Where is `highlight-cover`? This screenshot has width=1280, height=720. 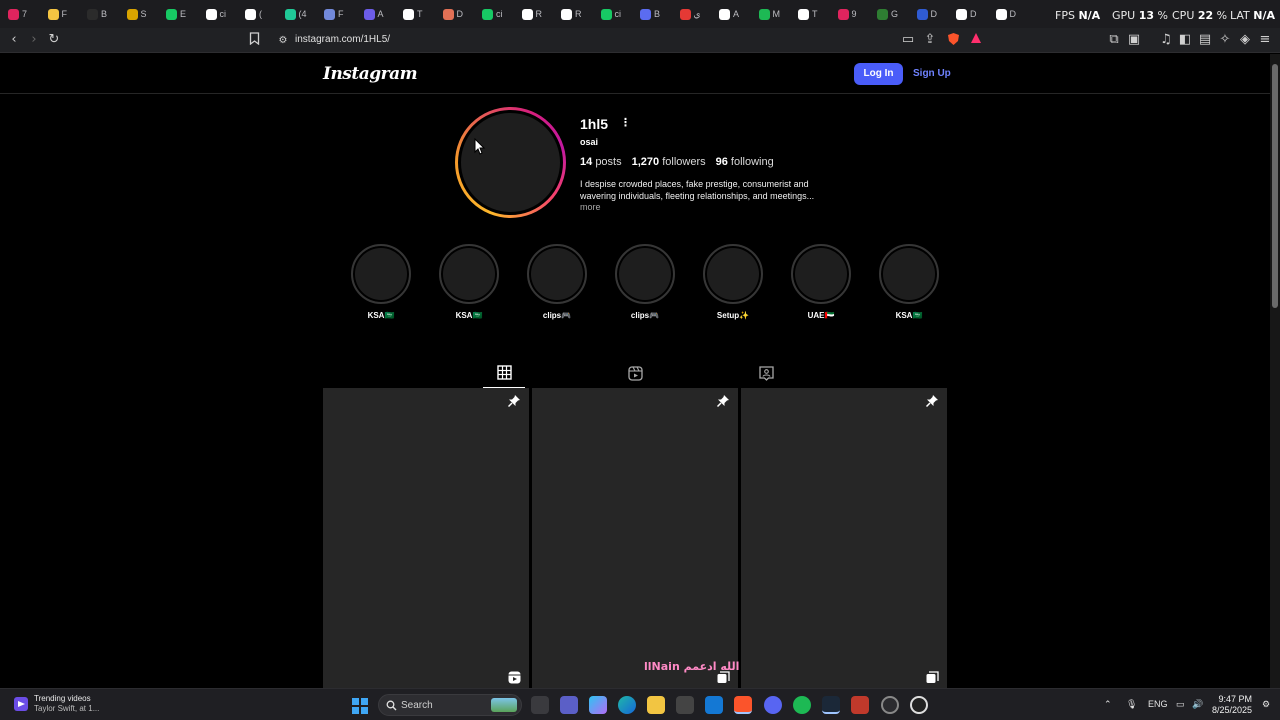 highlight-cover is located at coordinates (821, 274).